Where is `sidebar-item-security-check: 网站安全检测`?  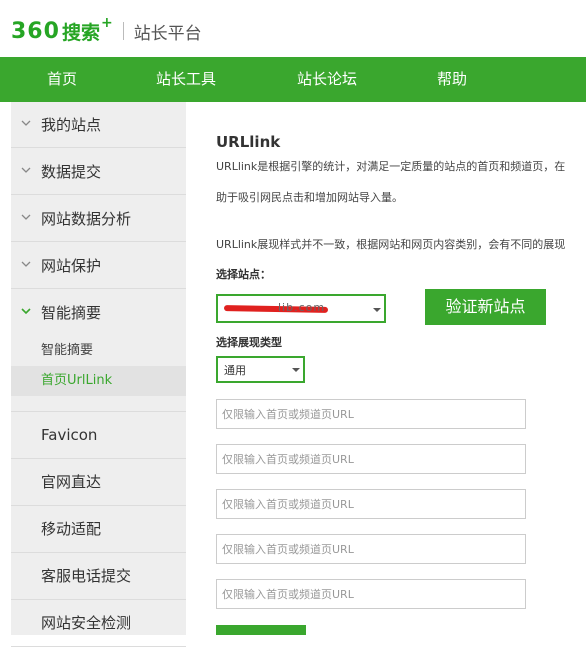
sidebar-item-security-check: 网站安全检测 is located at coordinates (98, 623).